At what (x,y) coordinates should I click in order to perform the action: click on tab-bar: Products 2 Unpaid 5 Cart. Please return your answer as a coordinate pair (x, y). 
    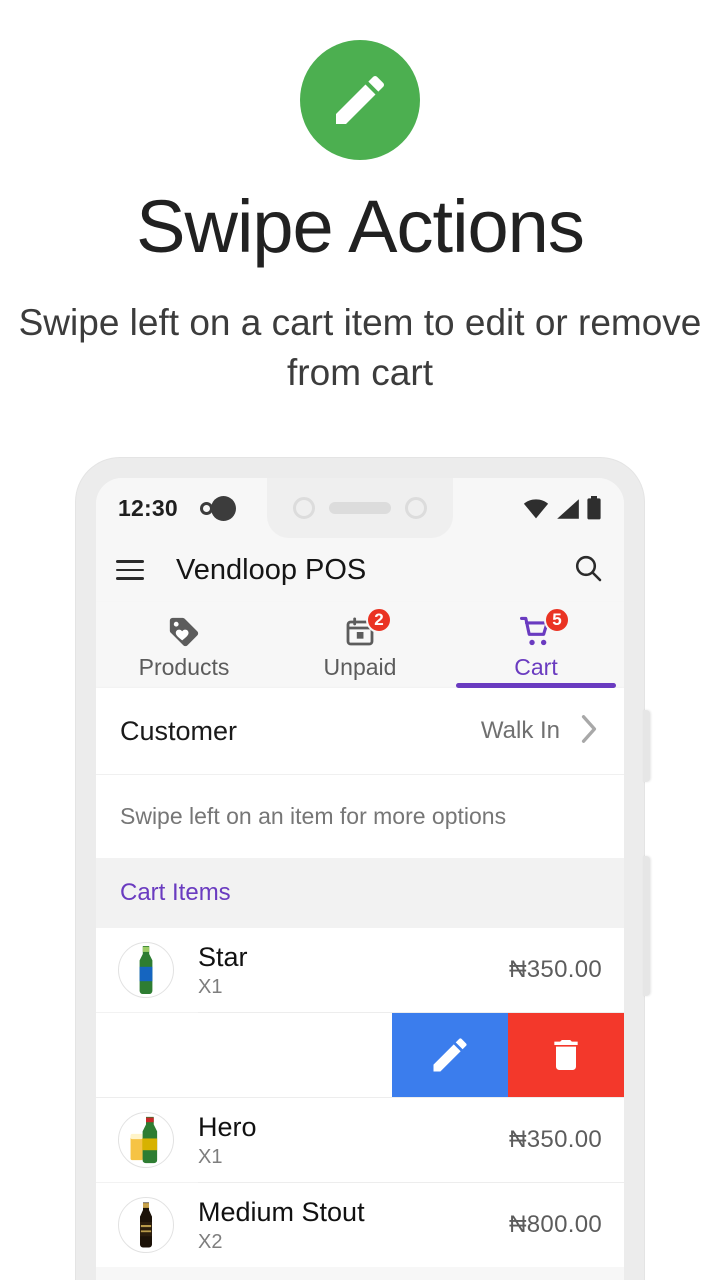
    Looking at the image, I should click on (360, 645).